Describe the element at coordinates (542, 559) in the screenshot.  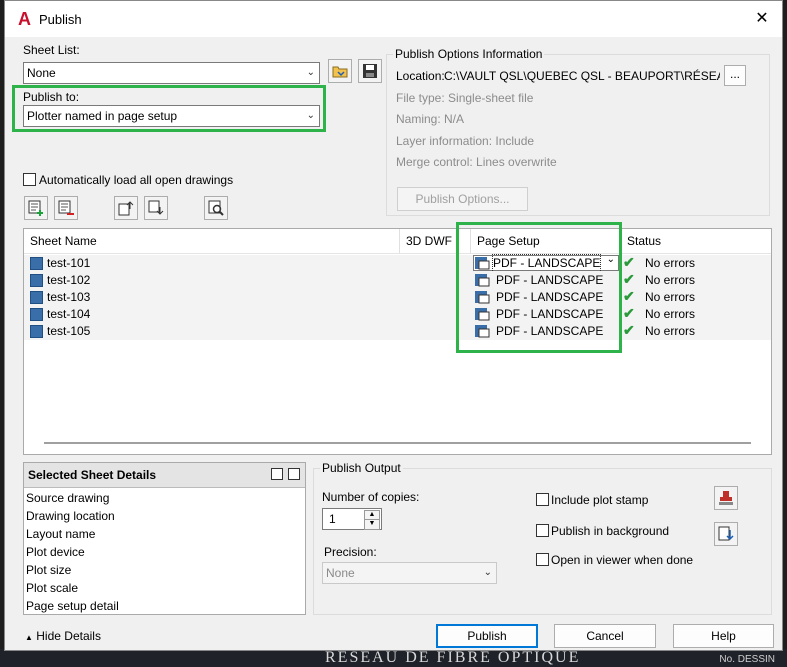
I see `open-viewer-checkbox` at that location.